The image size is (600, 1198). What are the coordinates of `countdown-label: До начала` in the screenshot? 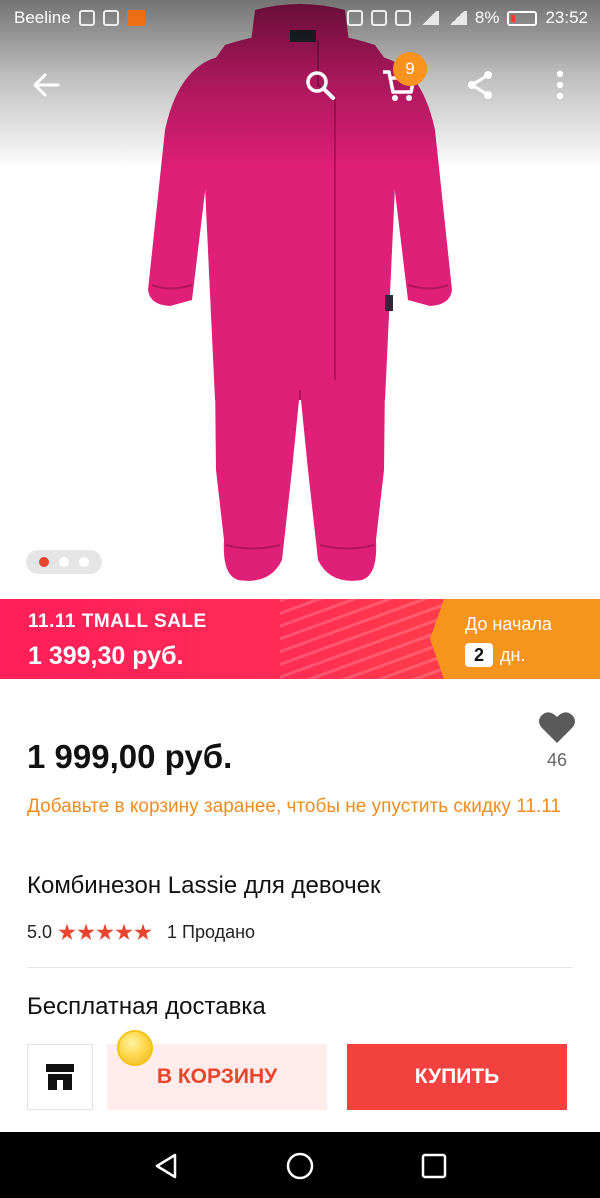 It's located at (508, 624).